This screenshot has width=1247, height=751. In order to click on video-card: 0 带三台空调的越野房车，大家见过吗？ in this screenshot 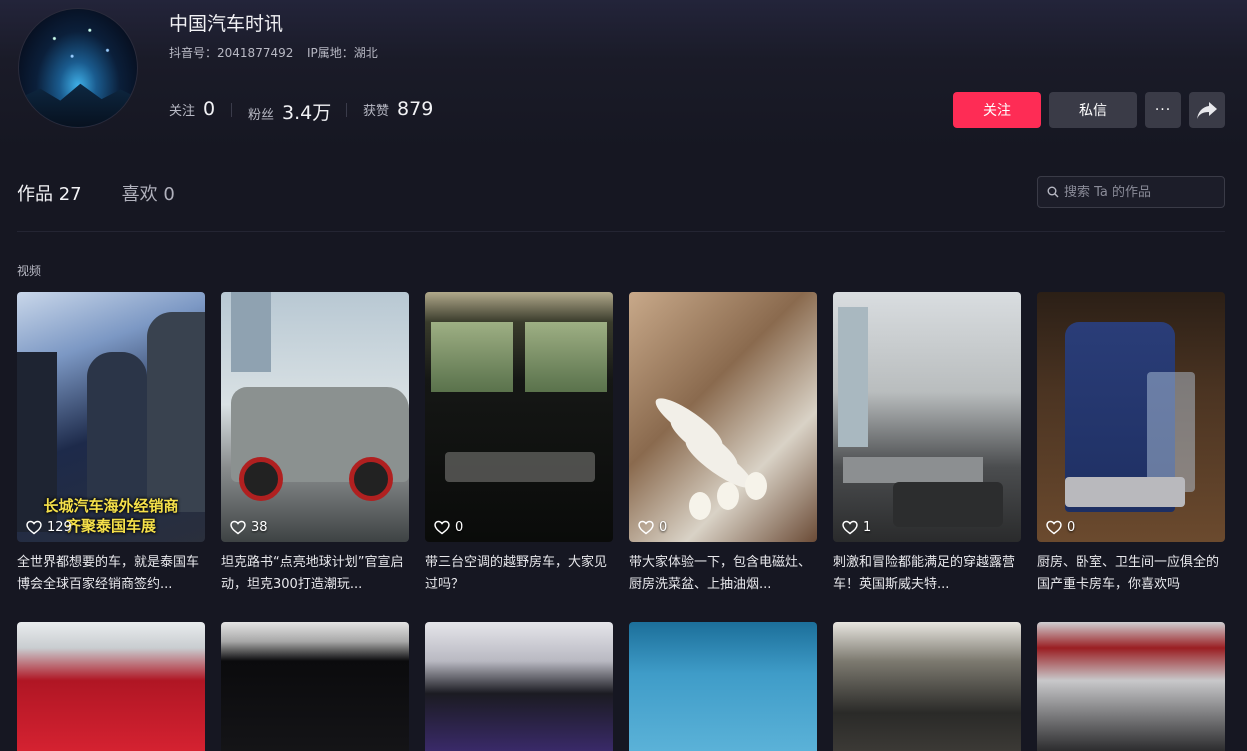, I will do `click(519, 444)`.